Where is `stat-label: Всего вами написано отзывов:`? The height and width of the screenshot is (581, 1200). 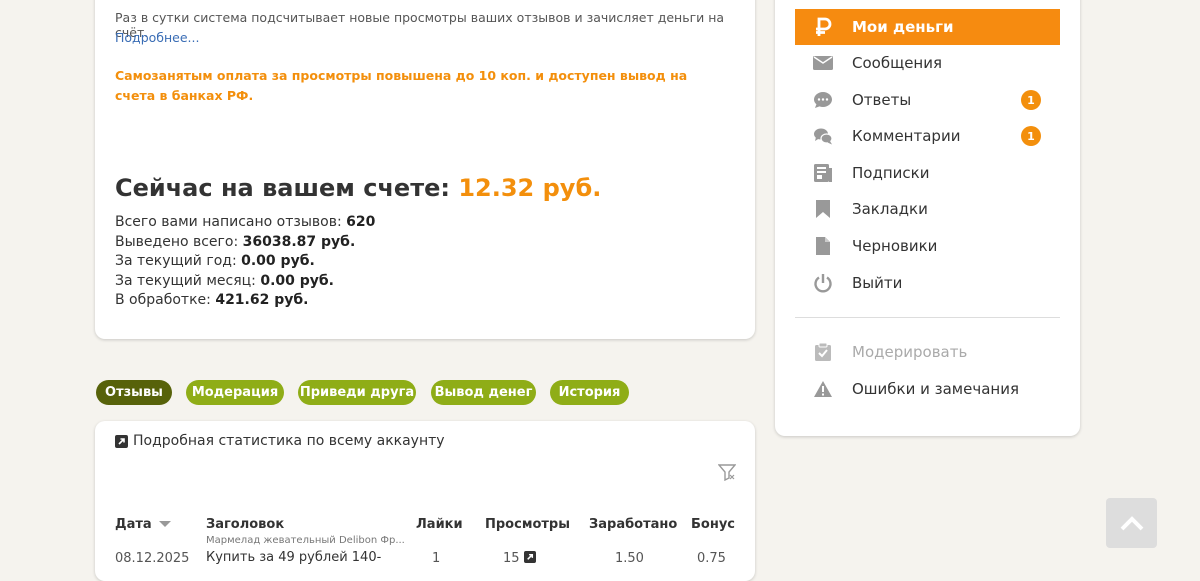 stat-label: Всего вами написано отзывов: is located at coordinates (228, 222).